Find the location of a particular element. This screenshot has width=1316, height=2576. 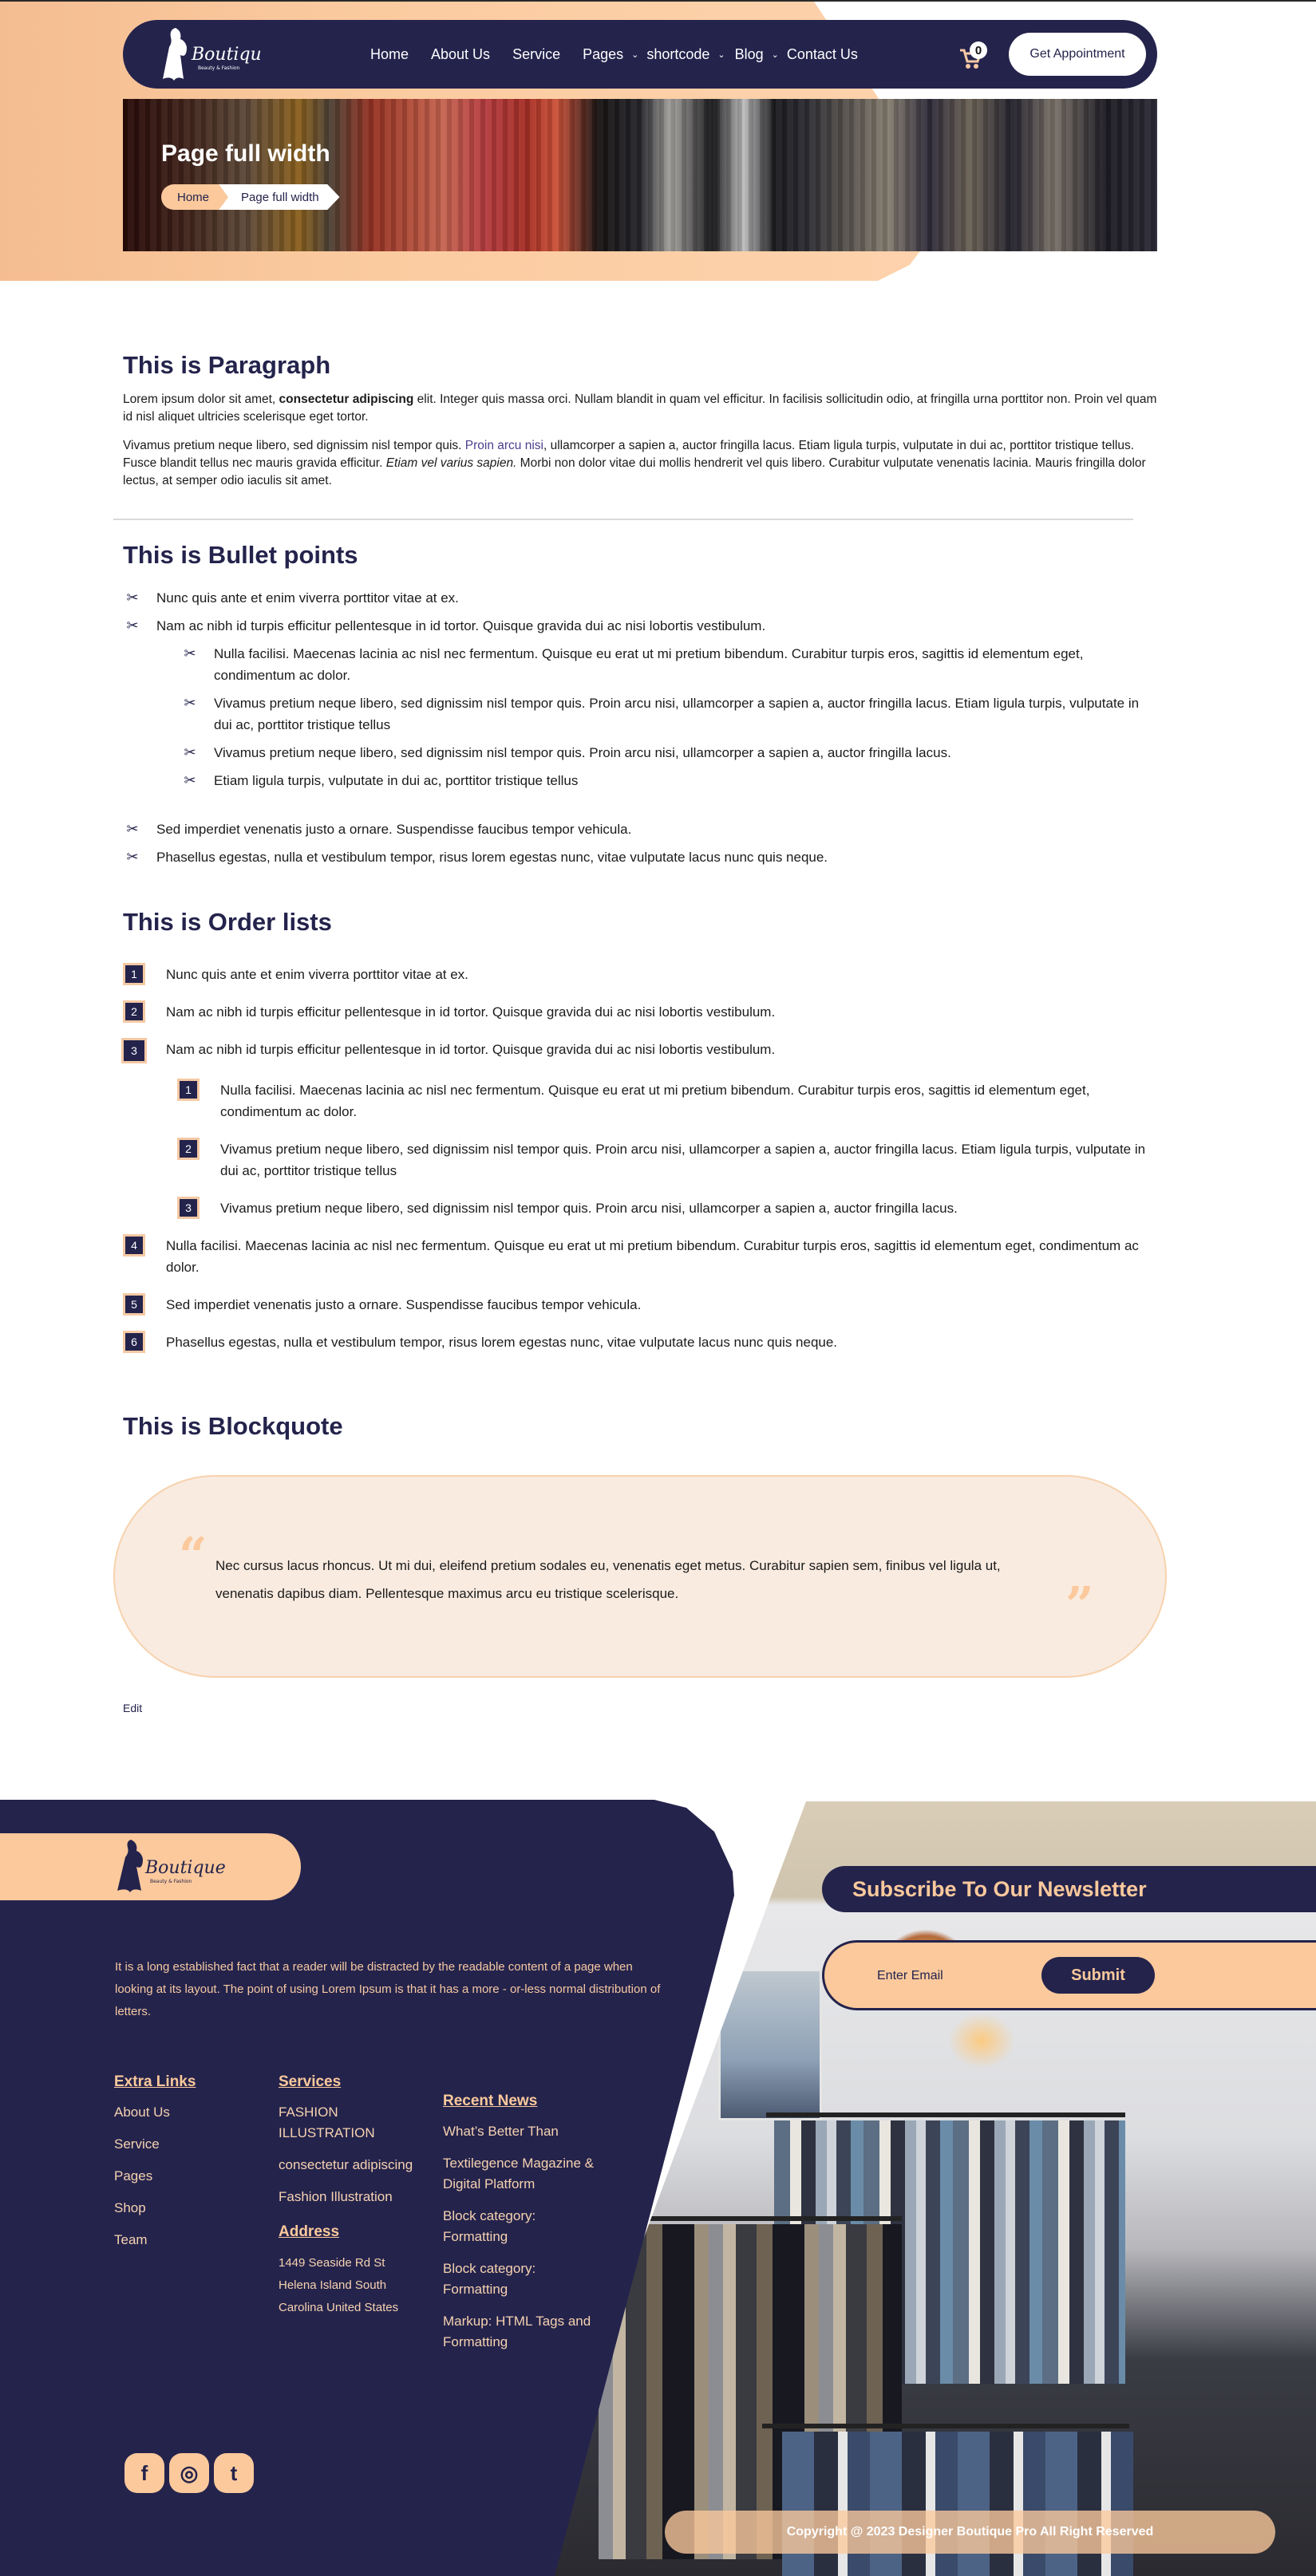

nav-item-about-us: About Us is located at coordinates (461, 54).